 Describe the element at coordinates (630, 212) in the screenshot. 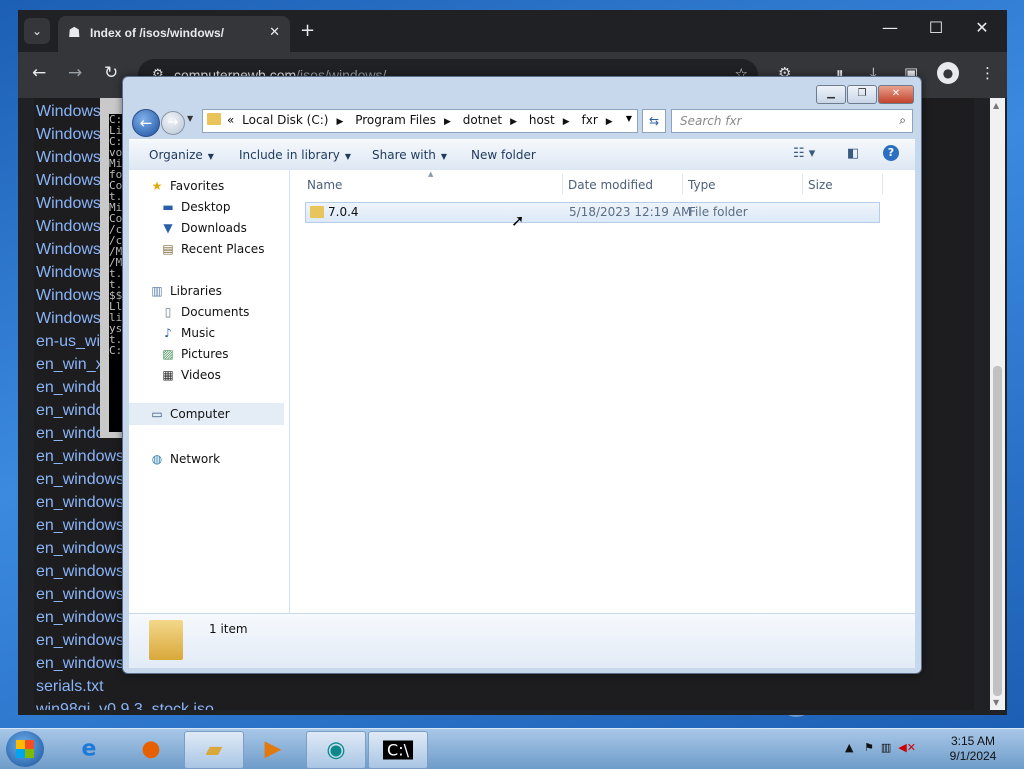

I see `file-date: 5/18/2023 12:19 AM` at that location.